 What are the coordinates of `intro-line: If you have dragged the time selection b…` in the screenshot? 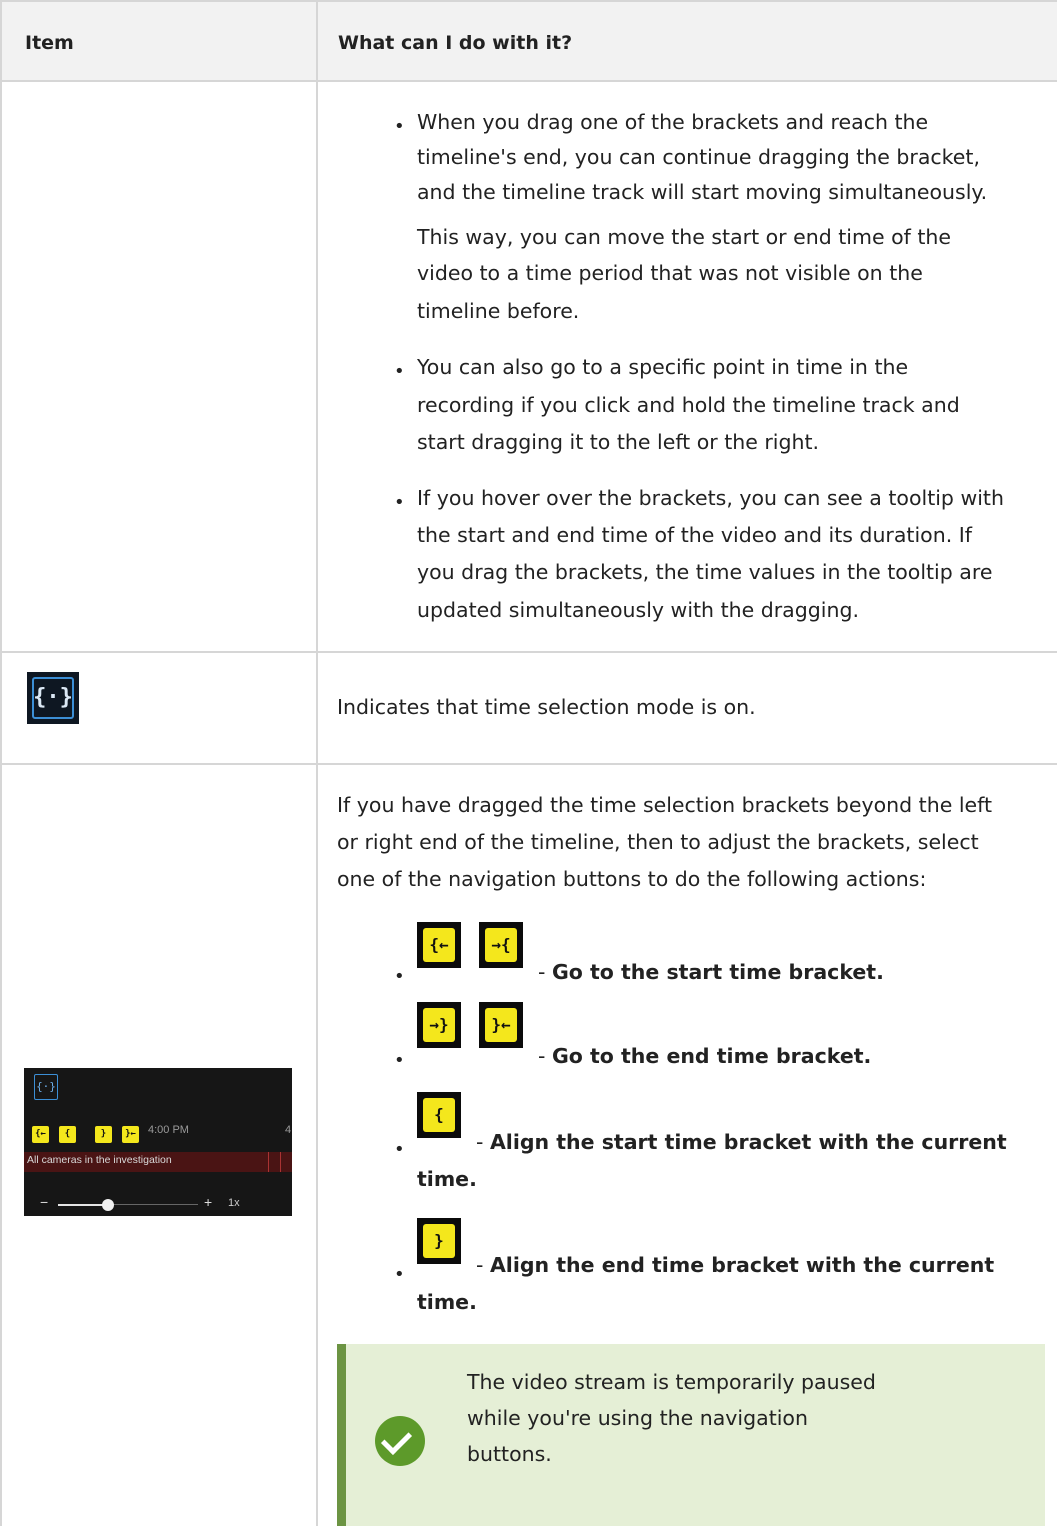 It's located at (665, 805).